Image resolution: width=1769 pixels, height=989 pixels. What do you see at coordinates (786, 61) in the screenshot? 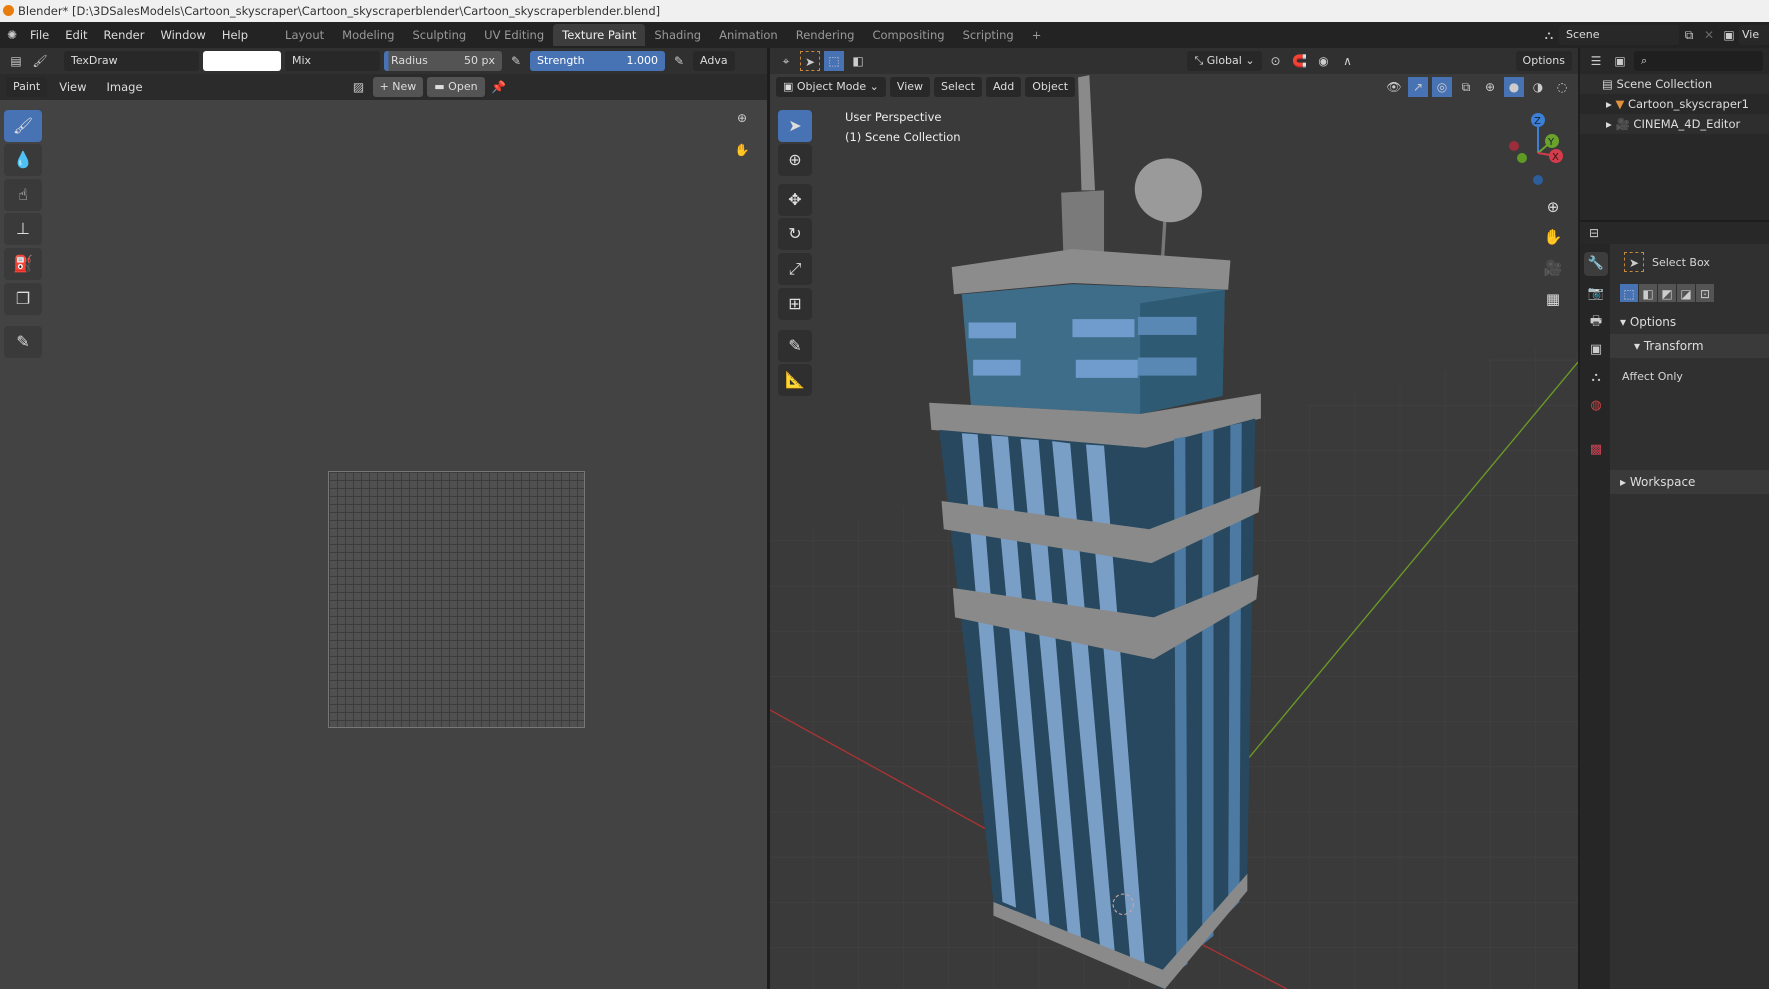
I see `transform-pivot-icon: ⌖` at bounding box center [786, 61].